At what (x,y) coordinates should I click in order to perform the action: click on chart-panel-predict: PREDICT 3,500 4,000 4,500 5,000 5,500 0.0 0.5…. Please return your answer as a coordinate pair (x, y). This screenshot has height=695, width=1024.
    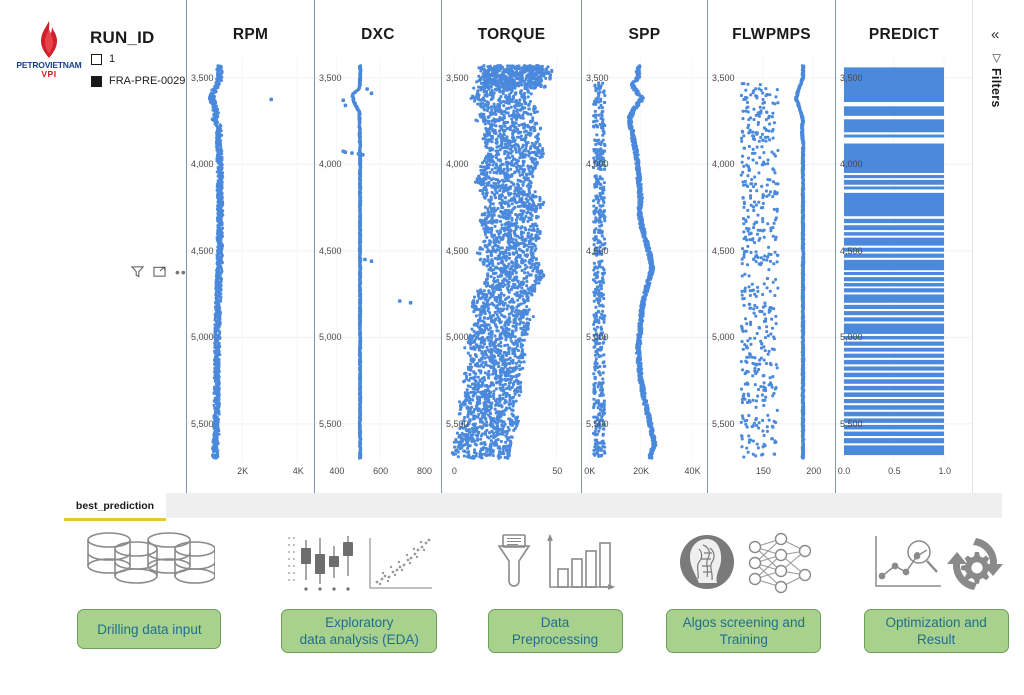
    Looking at the image, I should click on (903, 246).